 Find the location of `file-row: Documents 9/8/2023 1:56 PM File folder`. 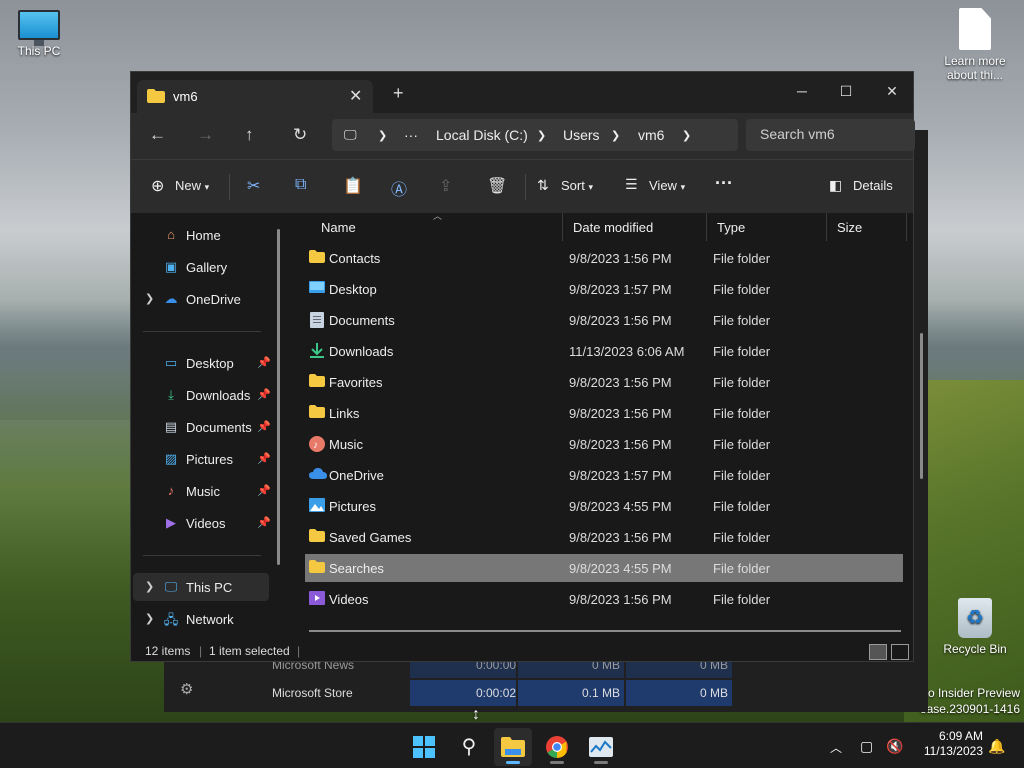

file-row: Documents 9/8/2023 1:56 PM File folder is located at coordinates (604, 320).